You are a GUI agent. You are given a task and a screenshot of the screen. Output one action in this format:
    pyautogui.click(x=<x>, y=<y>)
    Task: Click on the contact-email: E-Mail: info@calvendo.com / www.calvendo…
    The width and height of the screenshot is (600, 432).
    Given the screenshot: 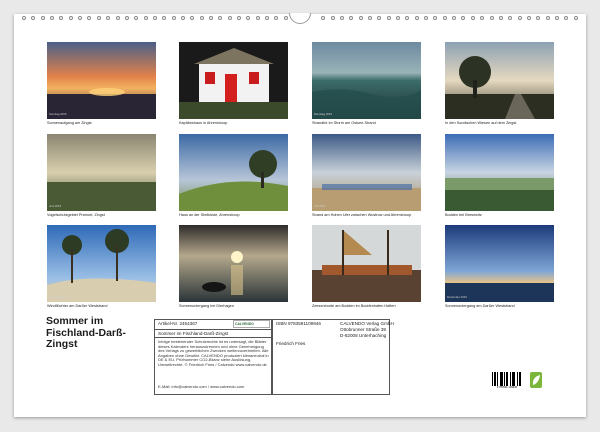 What is the action you would take?
    pyautogui.click(x=201, y=386)
    